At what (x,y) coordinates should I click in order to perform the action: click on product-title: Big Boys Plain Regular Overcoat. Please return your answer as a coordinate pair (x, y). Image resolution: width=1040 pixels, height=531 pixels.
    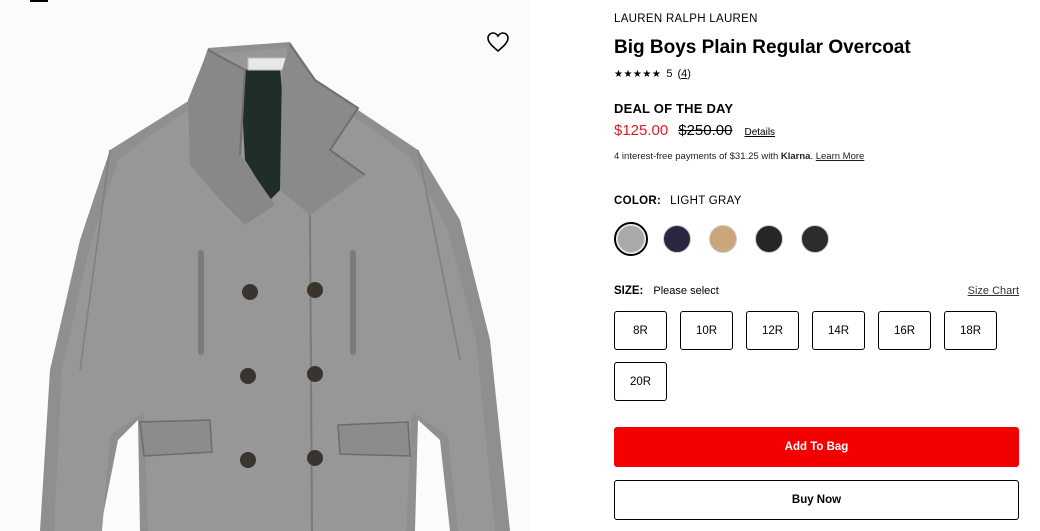
    Looking at the image, I should click on (762, 47).